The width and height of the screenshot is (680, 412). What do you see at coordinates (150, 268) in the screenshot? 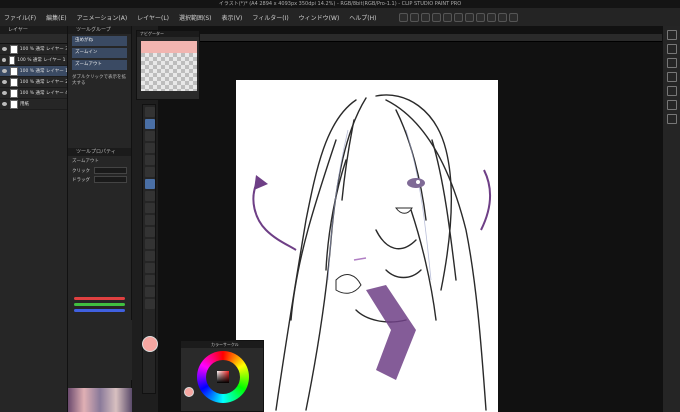
I see `figure-tool-icon` at bounding box center [150, 268].